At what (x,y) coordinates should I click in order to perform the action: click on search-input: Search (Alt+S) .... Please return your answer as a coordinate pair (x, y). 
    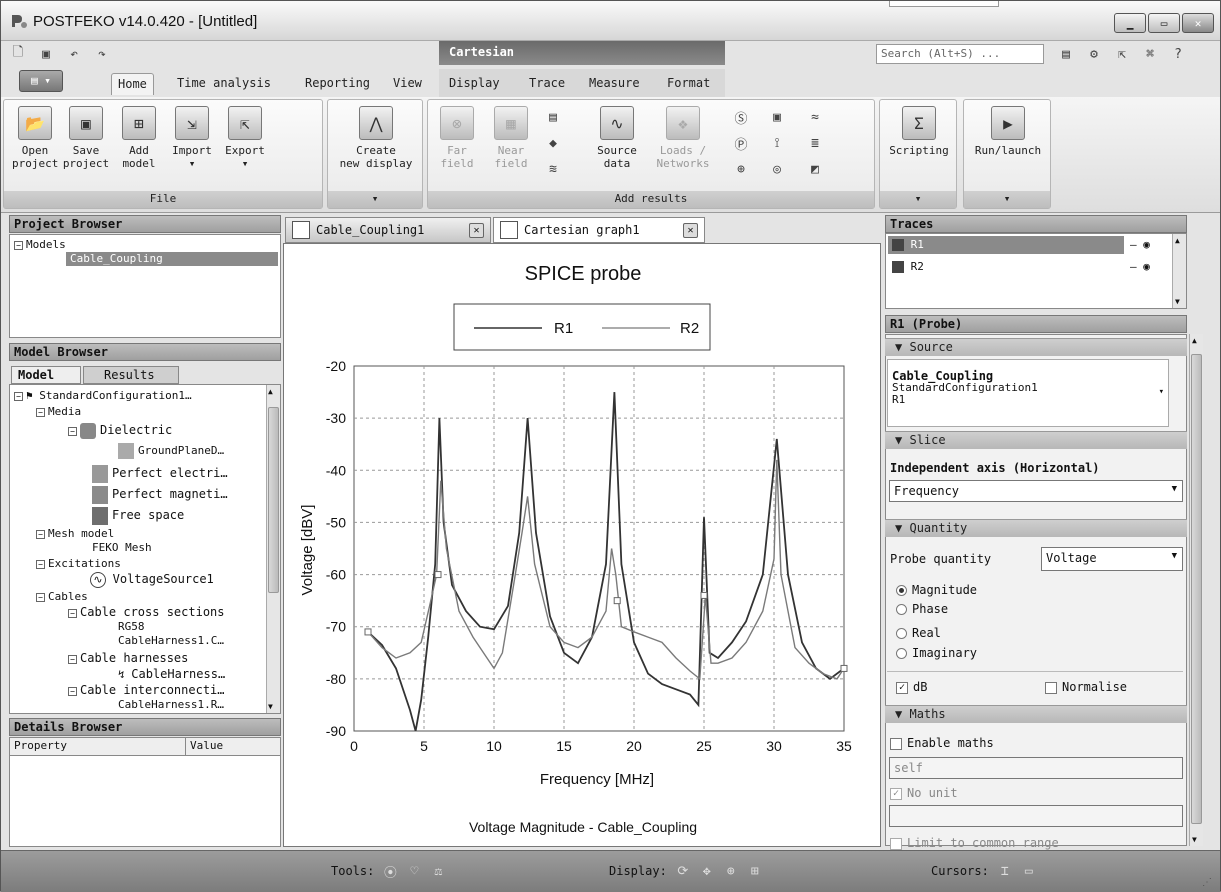
    Looking at the image, I should click on (960, 54).